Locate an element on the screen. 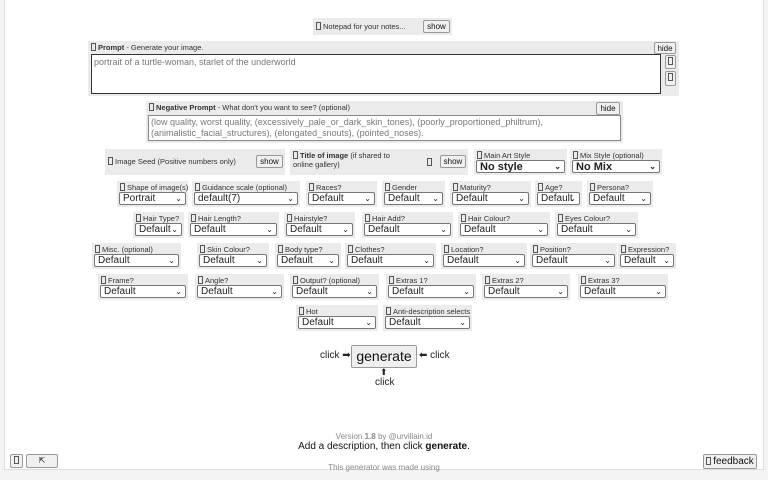 The image size is (768, 480). field-label: Hair Type? is located at coordinates (157, 218).